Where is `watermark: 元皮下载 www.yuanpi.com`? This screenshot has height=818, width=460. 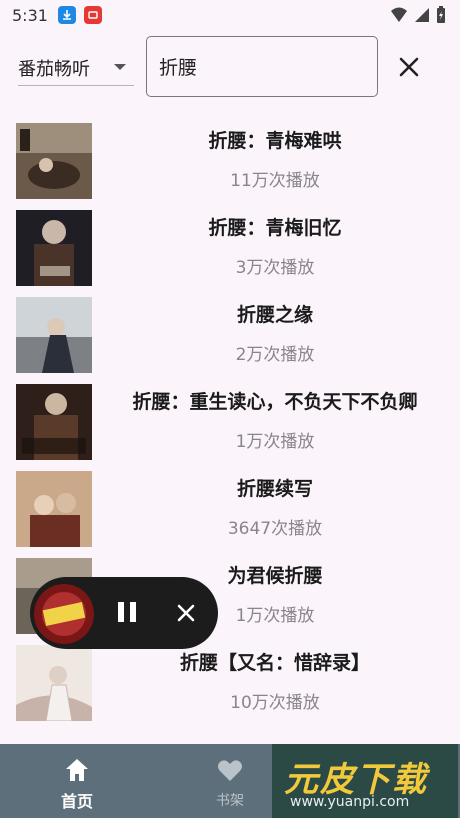 watermark: 元皮下载 www.yuanpi.com is located at coordinates (365, 781).